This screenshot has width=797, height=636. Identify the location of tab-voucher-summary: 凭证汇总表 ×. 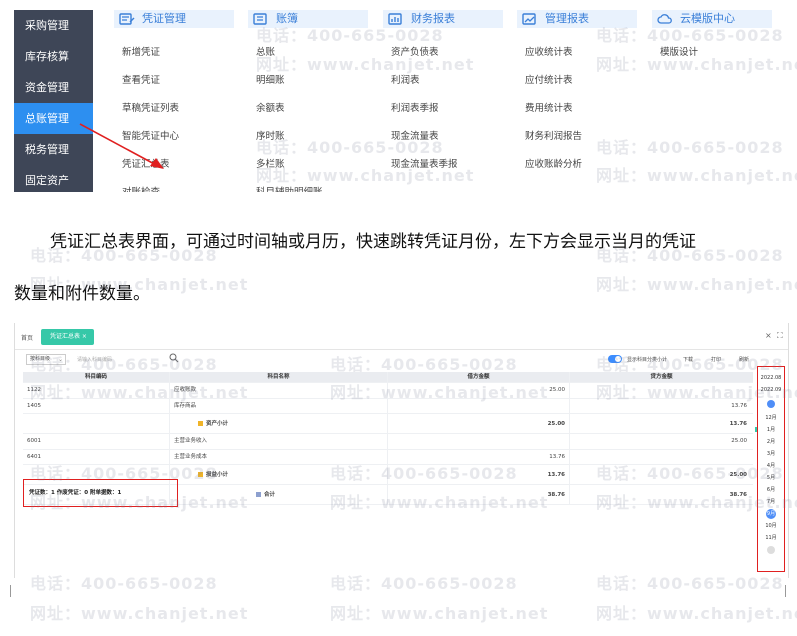
(67, 337).